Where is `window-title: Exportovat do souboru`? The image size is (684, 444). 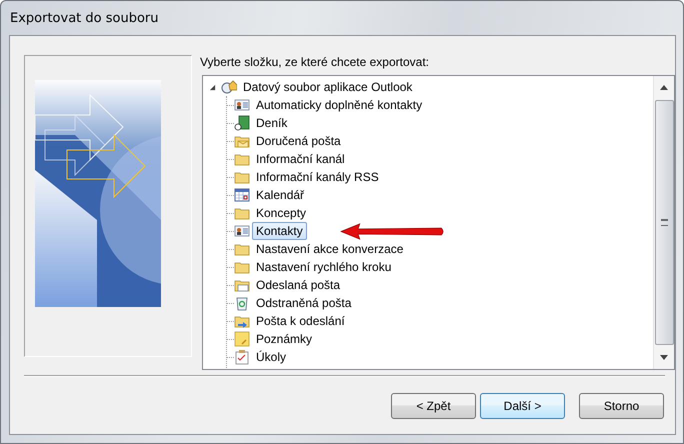
window-title: Exportovat do souboru is located at coordinates (84, 18).